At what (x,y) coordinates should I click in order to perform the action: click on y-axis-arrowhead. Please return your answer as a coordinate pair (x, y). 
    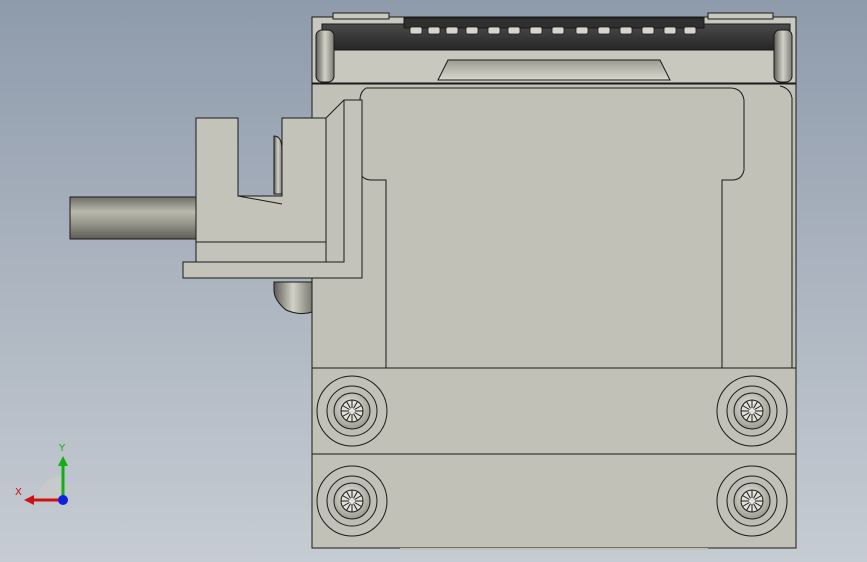
    Looking at the image, I should click on (63, 461).